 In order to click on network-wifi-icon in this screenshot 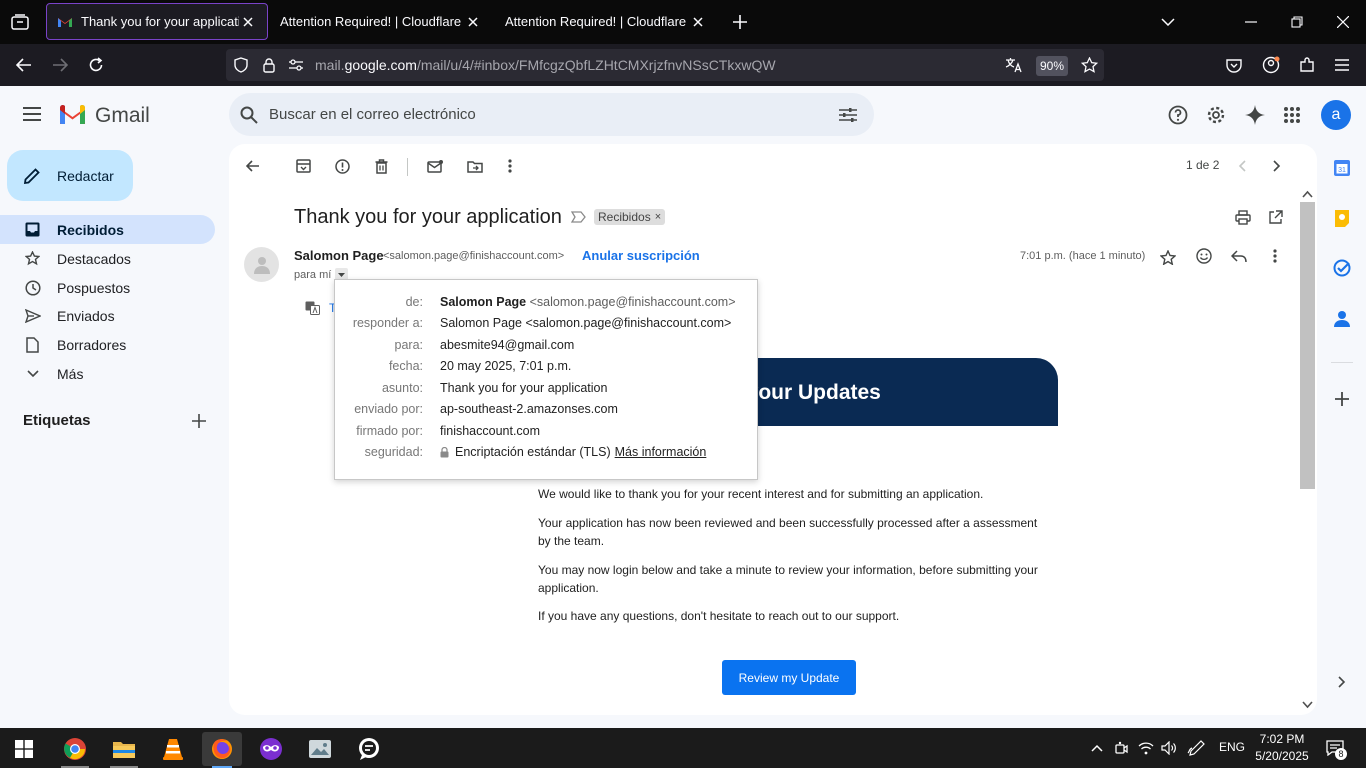, I will do `click(1146, 748)`.